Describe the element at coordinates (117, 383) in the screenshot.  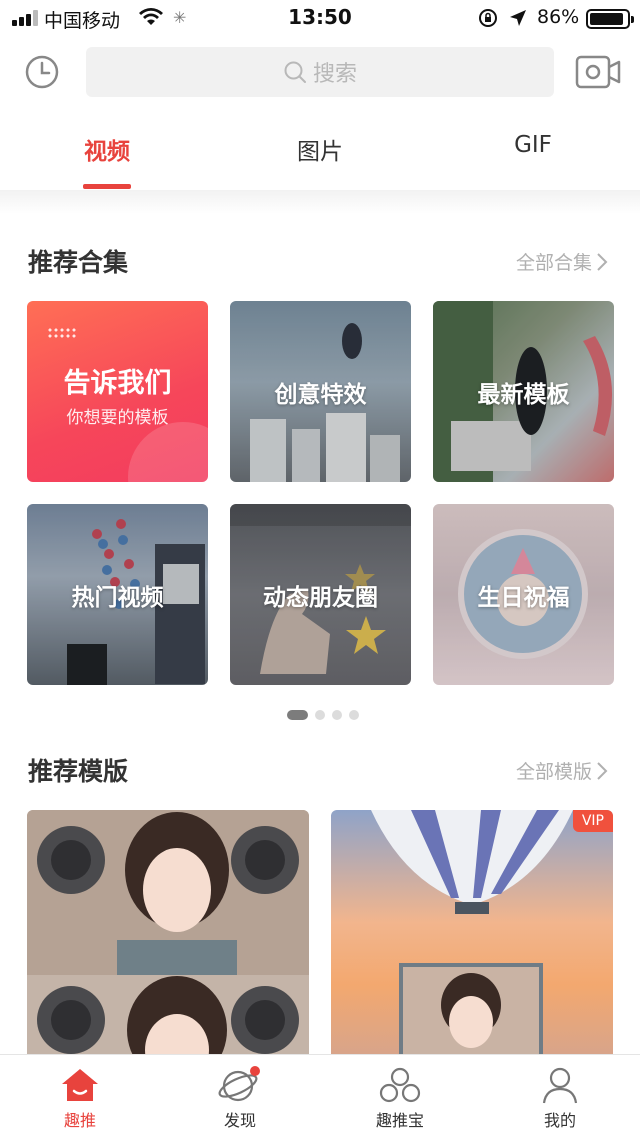
I see `feedback-card-title: 告诉我们` at that location.